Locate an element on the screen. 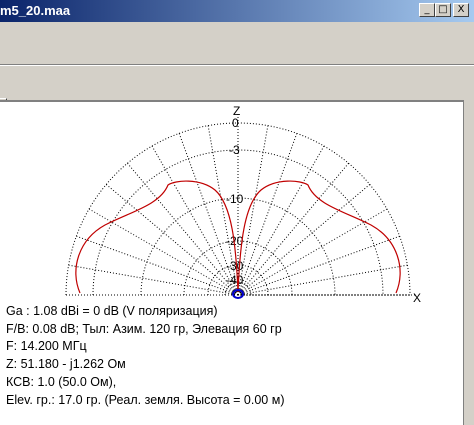 This screenshot has width=474, height=425. vertical-scrollbar is located at coordinates (469, 262).